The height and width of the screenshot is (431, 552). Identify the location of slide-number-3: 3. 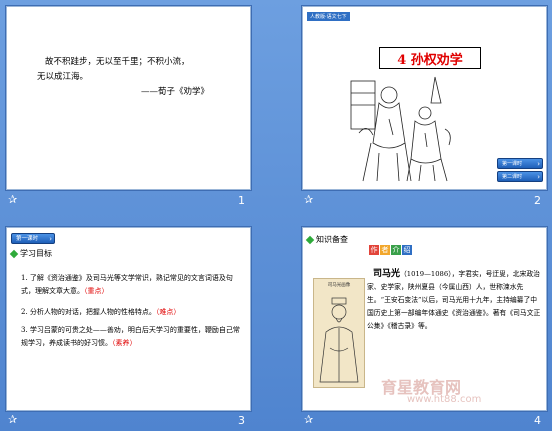
(241, 420).